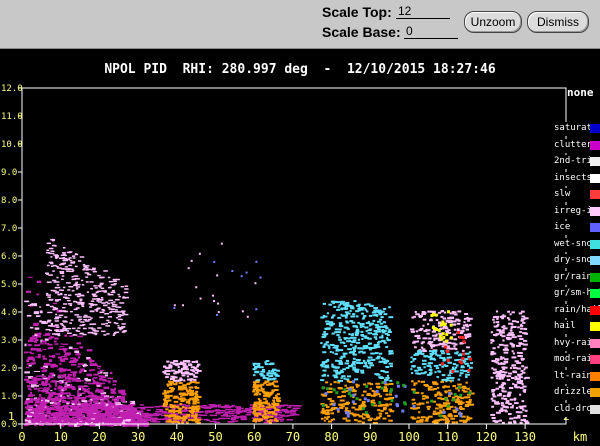 The width and height of the screenshot is (600, 446). Describe the element at coordinates (577, 162) in the screenshot. I see `legend-item: 2nd-trip` at that location.